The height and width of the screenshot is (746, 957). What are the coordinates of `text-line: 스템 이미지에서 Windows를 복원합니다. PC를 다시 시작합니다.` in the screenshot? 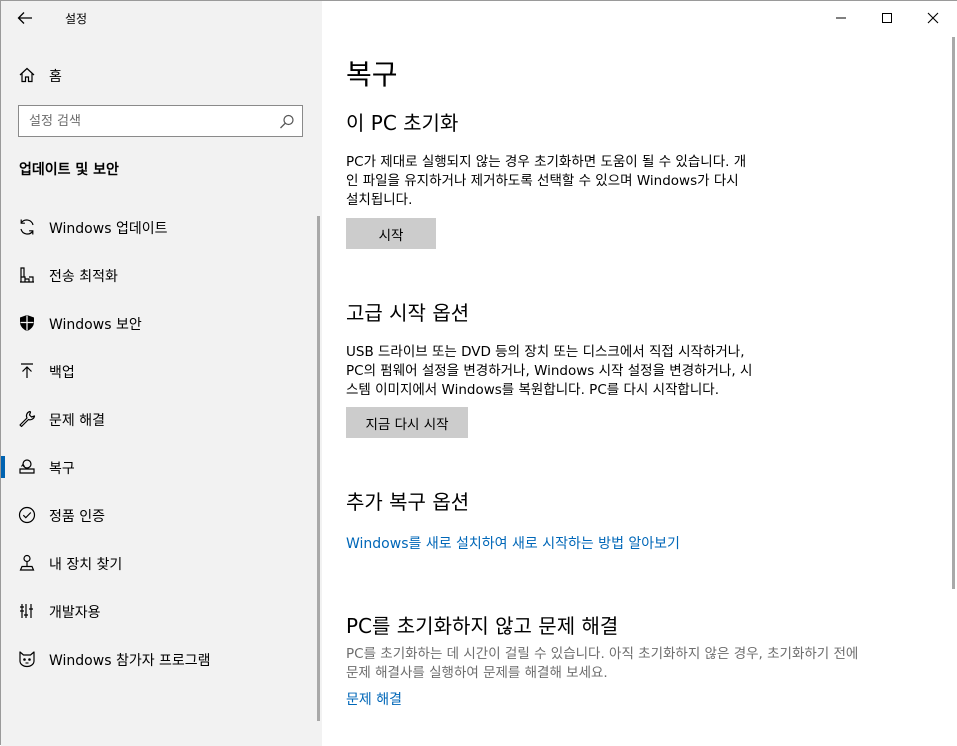 It's located at (532, 390).